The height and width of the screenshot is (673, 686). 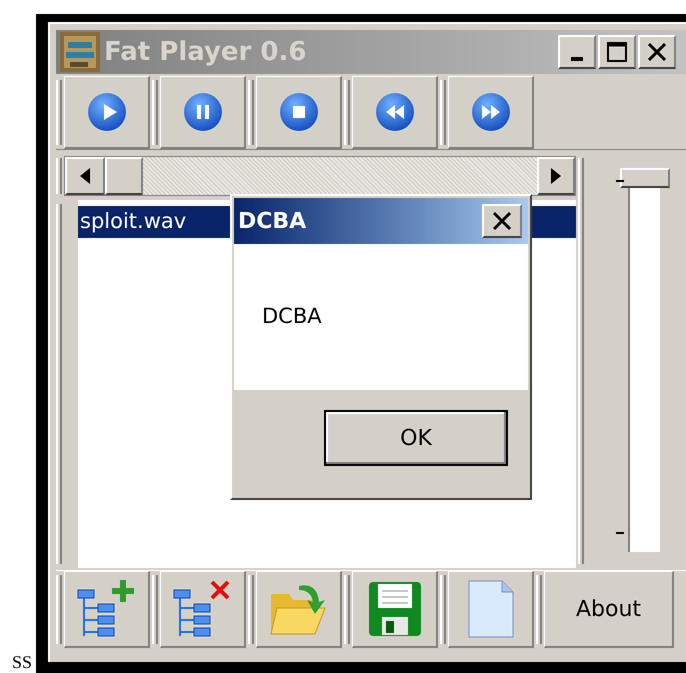 I want to click on footer-text: SS, so click(x=21, y=663).